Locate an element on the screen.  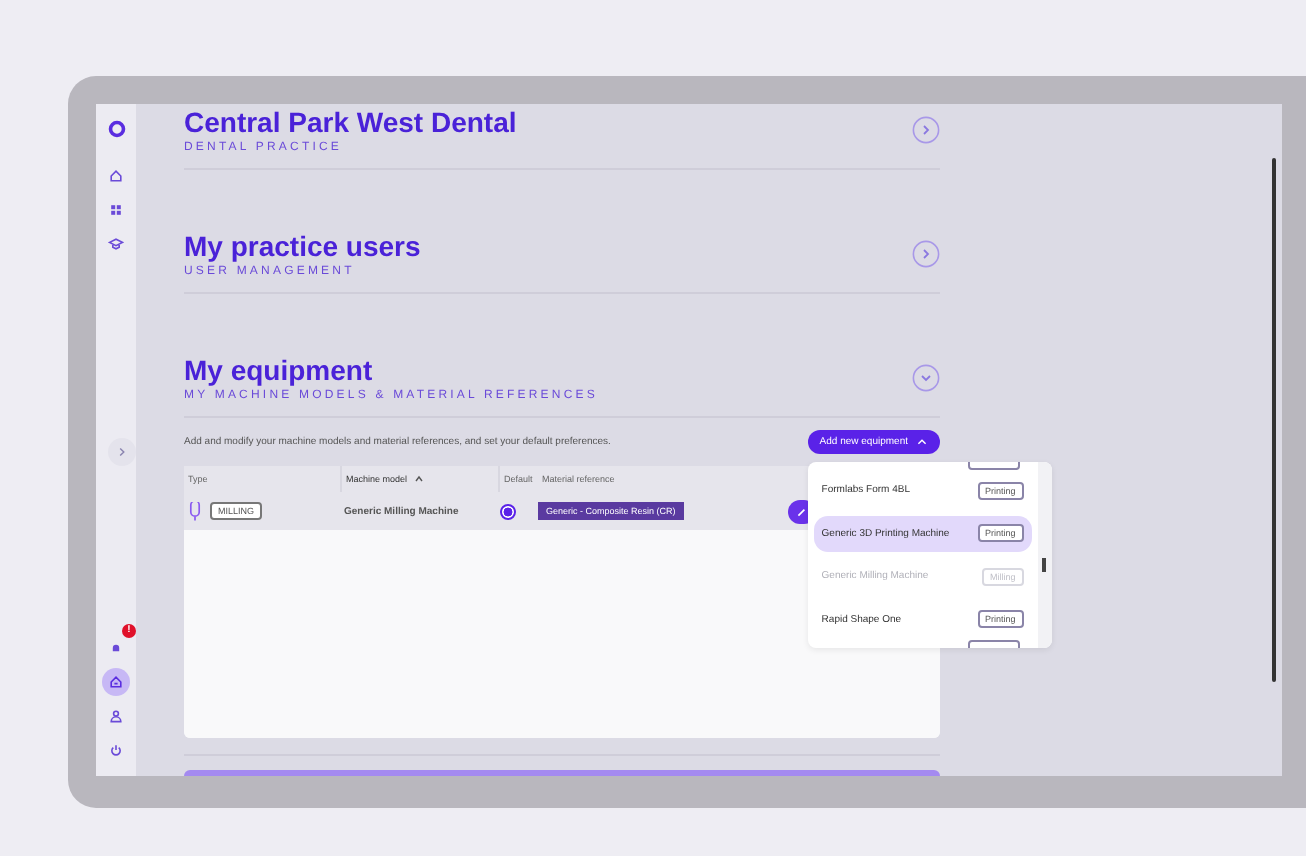
caret-icon is located at coordinates (922, 442).